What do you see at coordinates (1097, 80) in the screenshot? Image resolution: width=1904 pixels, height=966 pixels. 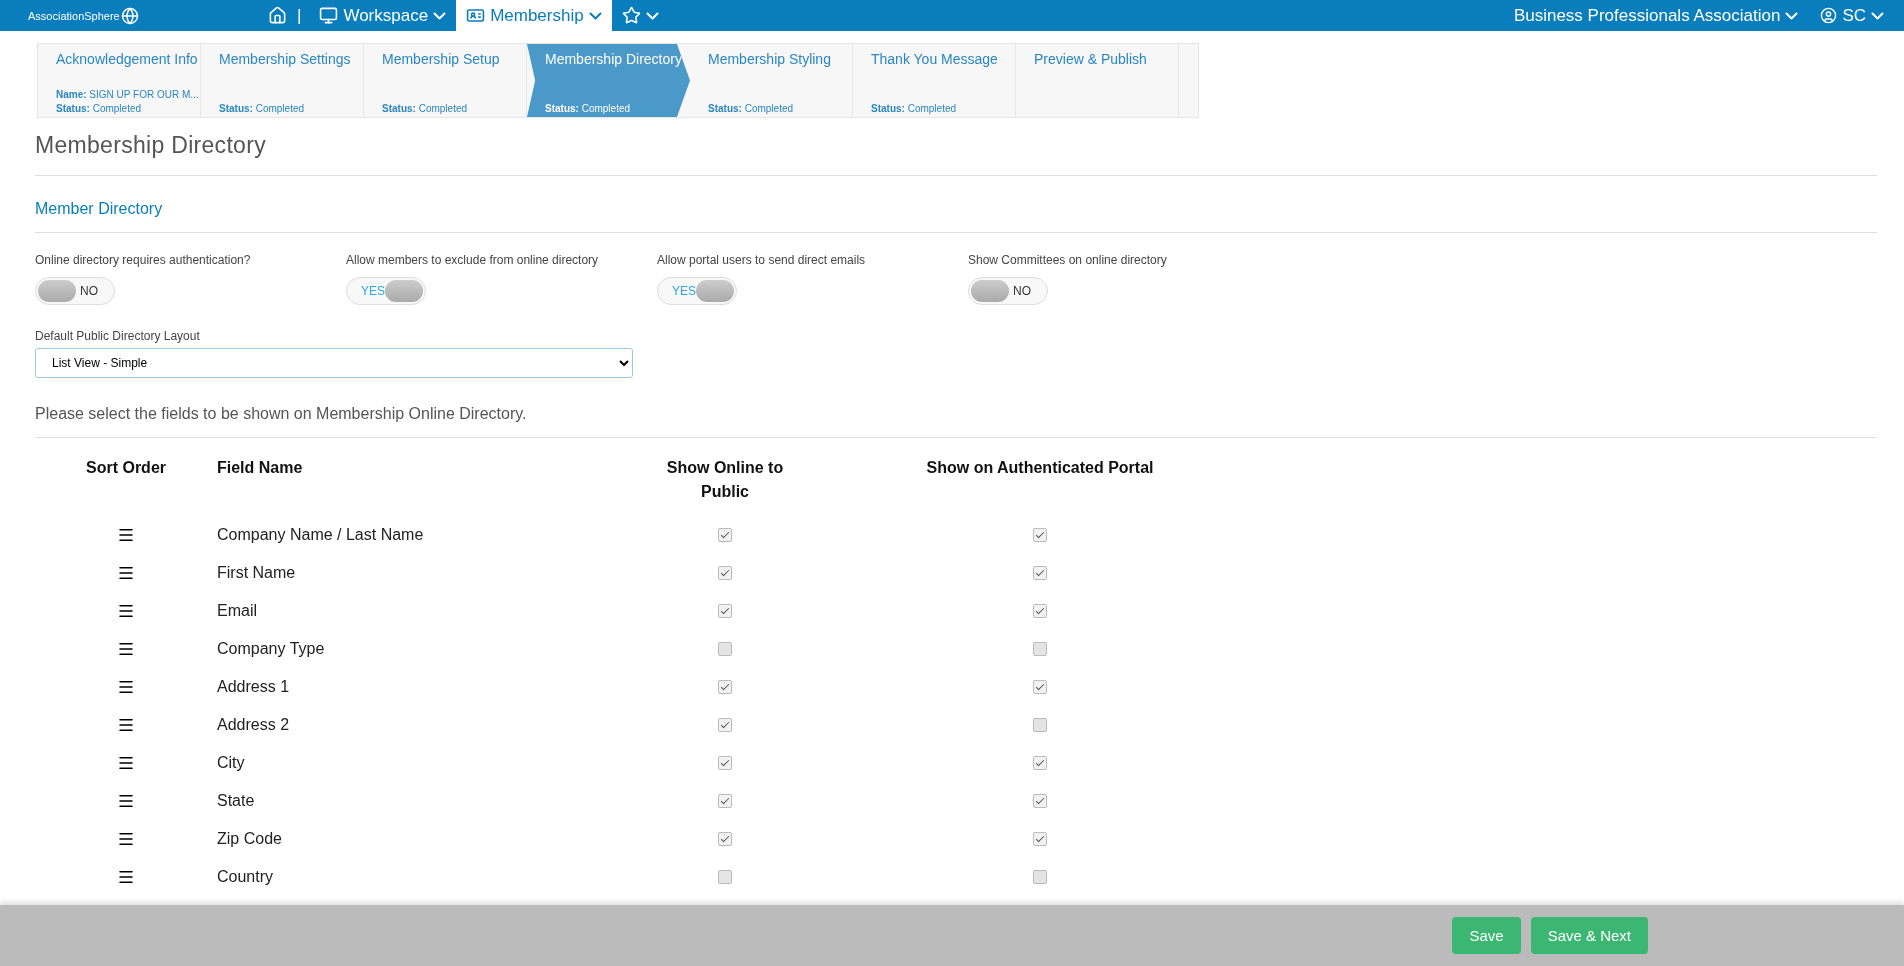 I see `wizard-step: Preview & Publish` at bounding box center [1097, 80].